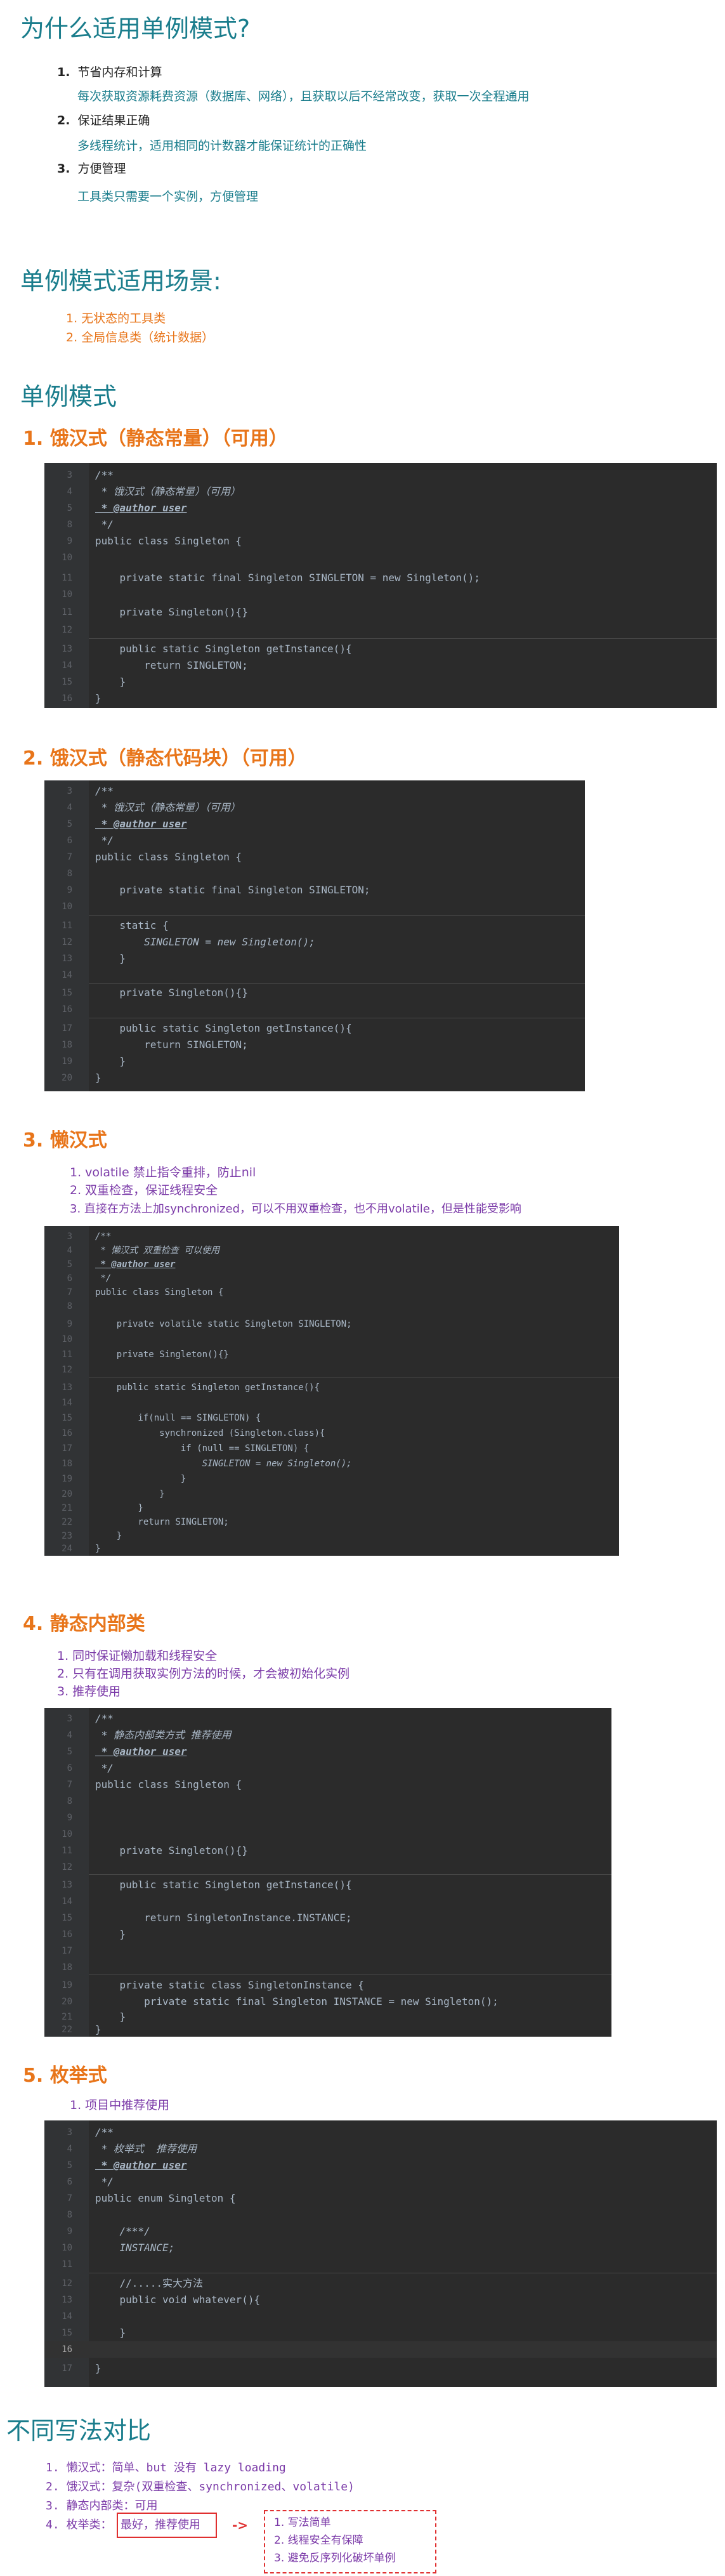  I want to click on reason-1: 1. 写法简单, so click(302, 2522).